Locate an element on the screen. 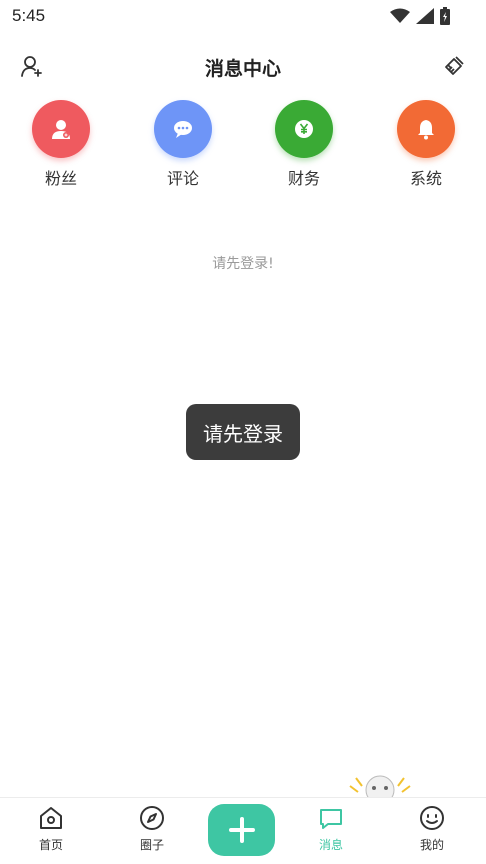 The height and width of the screenshot is (864, 486). finance-circle is located at coordinates (304, 129).